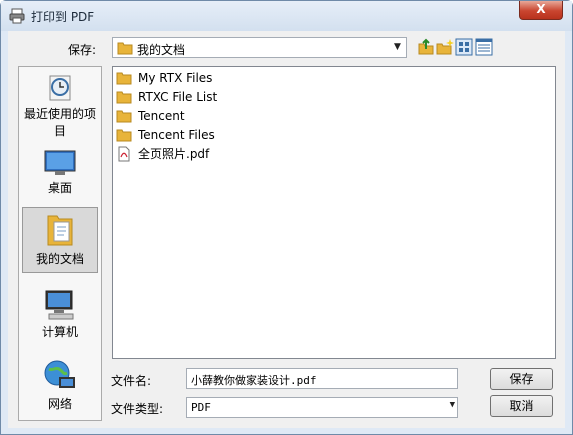  Describe the element at coordinates (322, 378) in the screenshot. I see `filename-input: 小薛教你做家装设计.pdf` at that location.